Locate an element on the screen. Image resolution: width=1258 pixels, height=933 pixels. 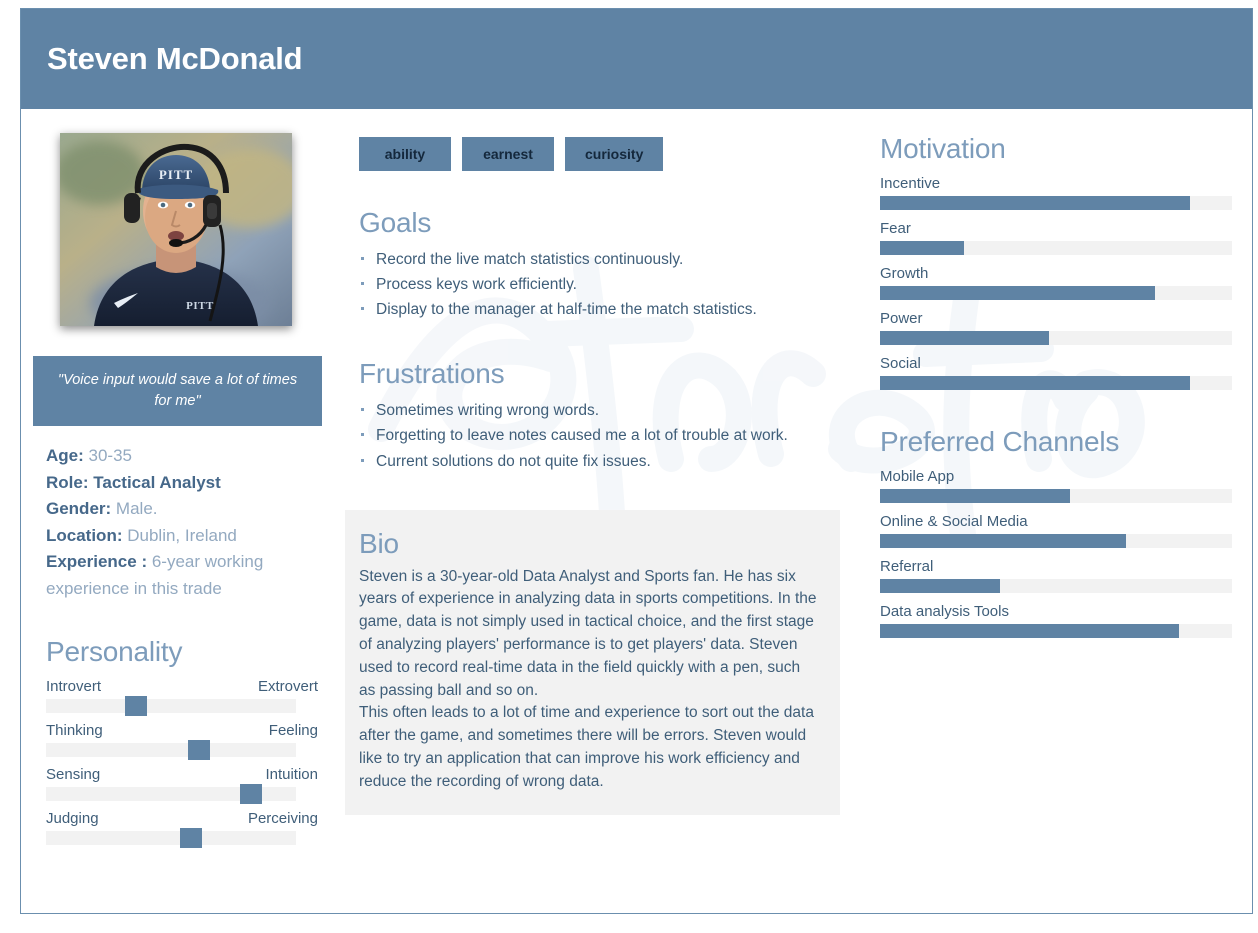
bar-row: Incentive is located at coordinates (1056, 192).